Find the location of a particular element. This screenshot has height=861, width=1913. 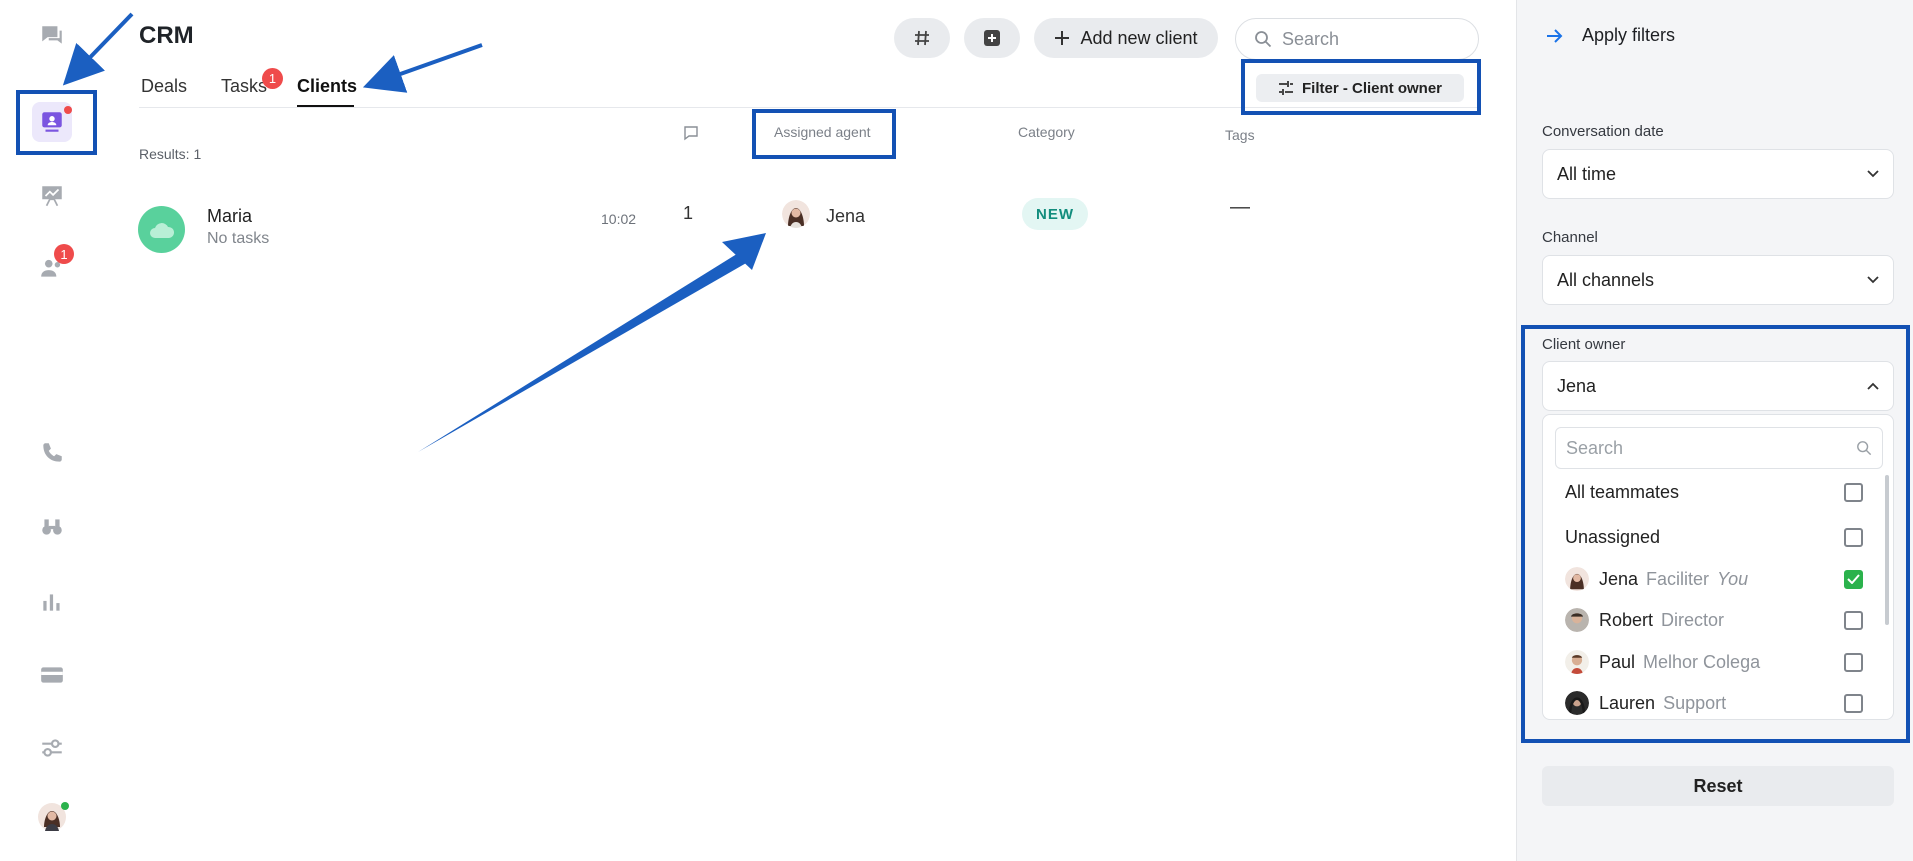

channel-select: All channels is located at coordinates (1718, 280).